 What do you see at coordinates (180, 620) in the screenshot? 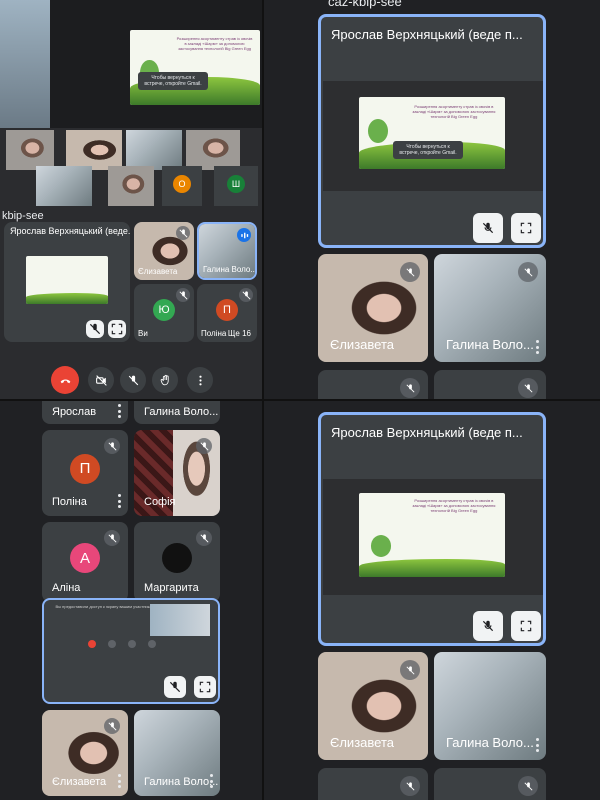
I see `pip-thumbnails` at bounding box center [180, 620].